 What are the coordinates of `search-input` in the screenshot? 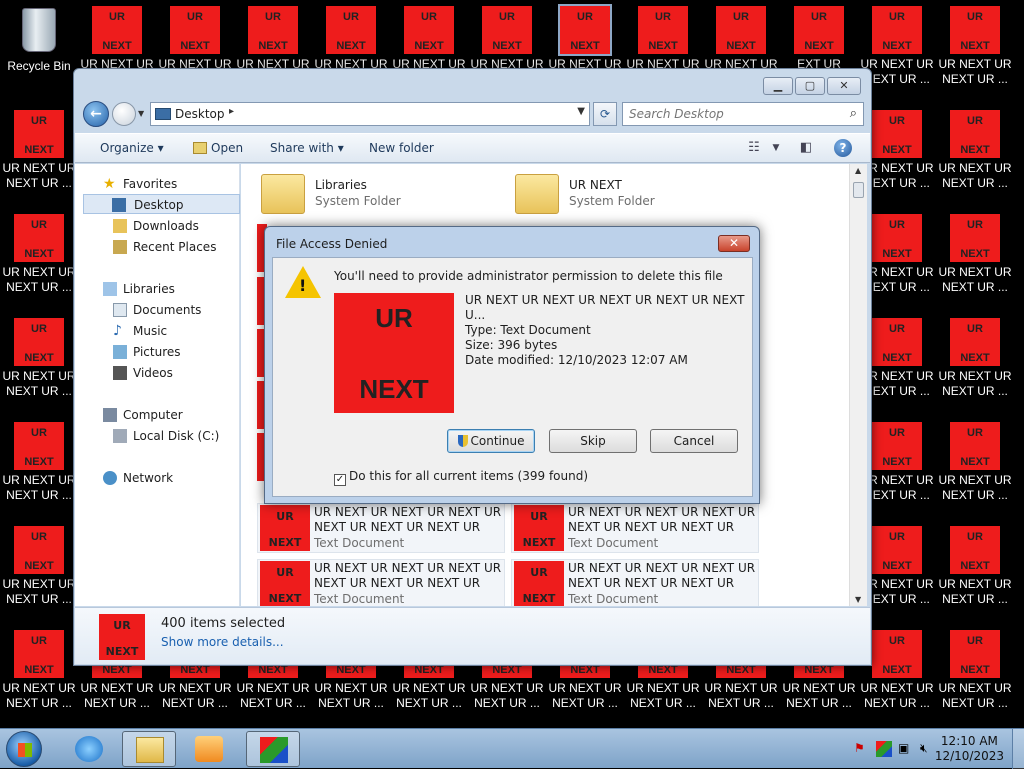 It's located at (734, 114).